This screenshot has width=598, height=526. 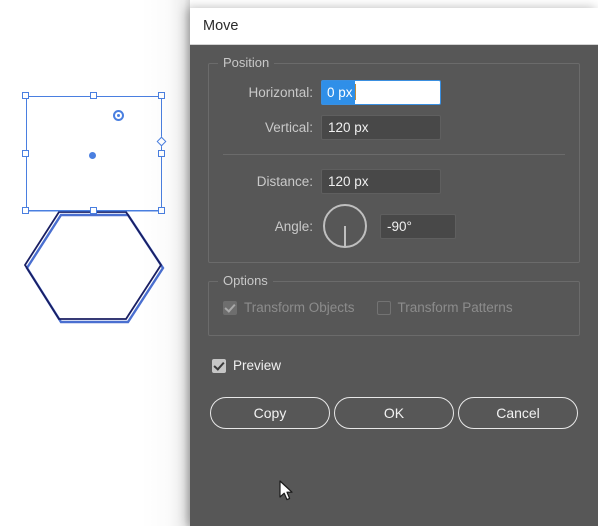 I want to click on dialog-titlebar: Move, so click(x=394, y=26).